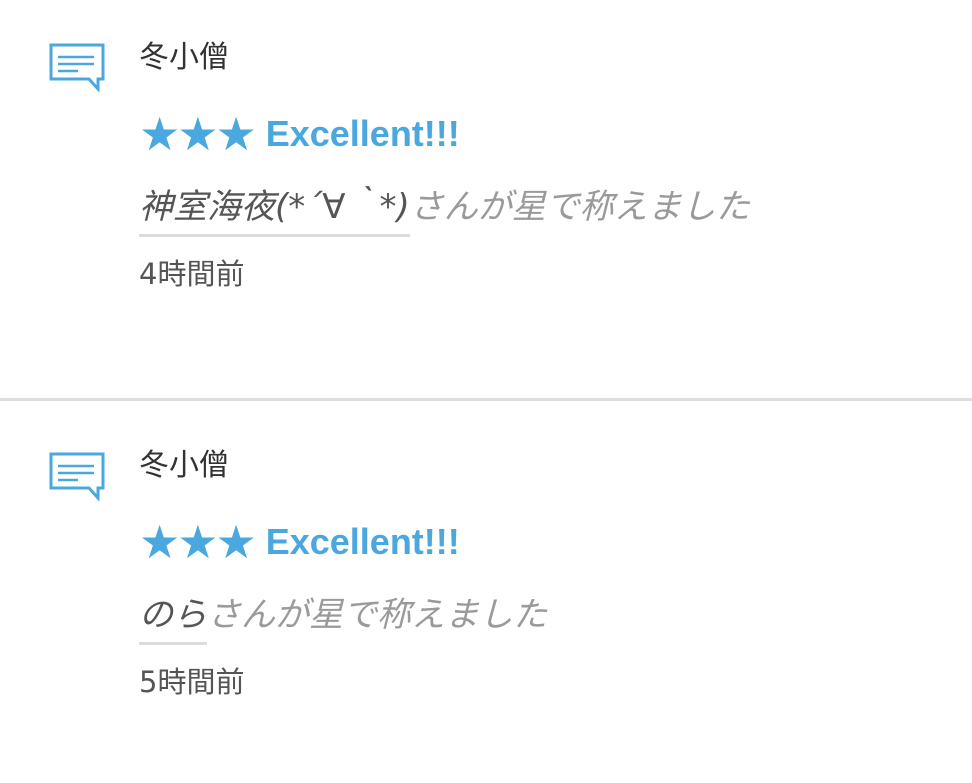 The width and height of the screenshot is (972, 783). I want to click on actor-link: 神室海夜(*´∀｀*), so click(274, 208).